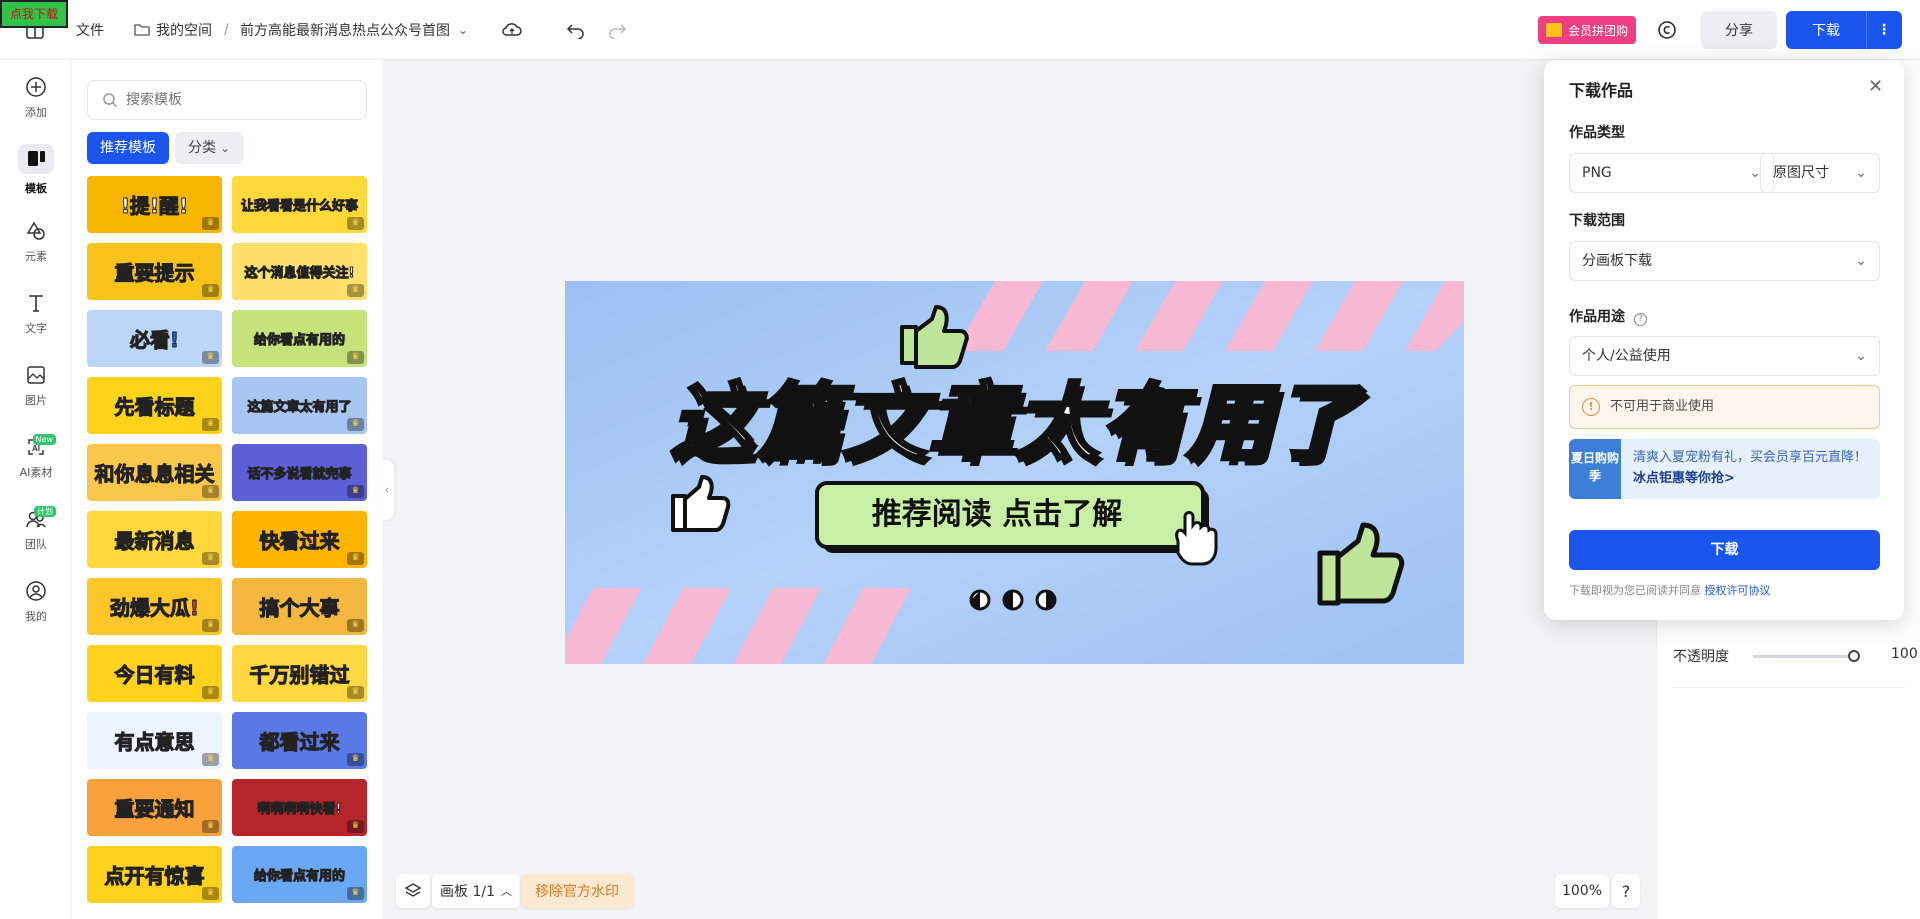 The height and width of the screenshot is (919, 1920). What do you see at coordinates (173, 30) in the screenshot?
I see `my-space-link: 我的空间` at bounding box center [173, 30].